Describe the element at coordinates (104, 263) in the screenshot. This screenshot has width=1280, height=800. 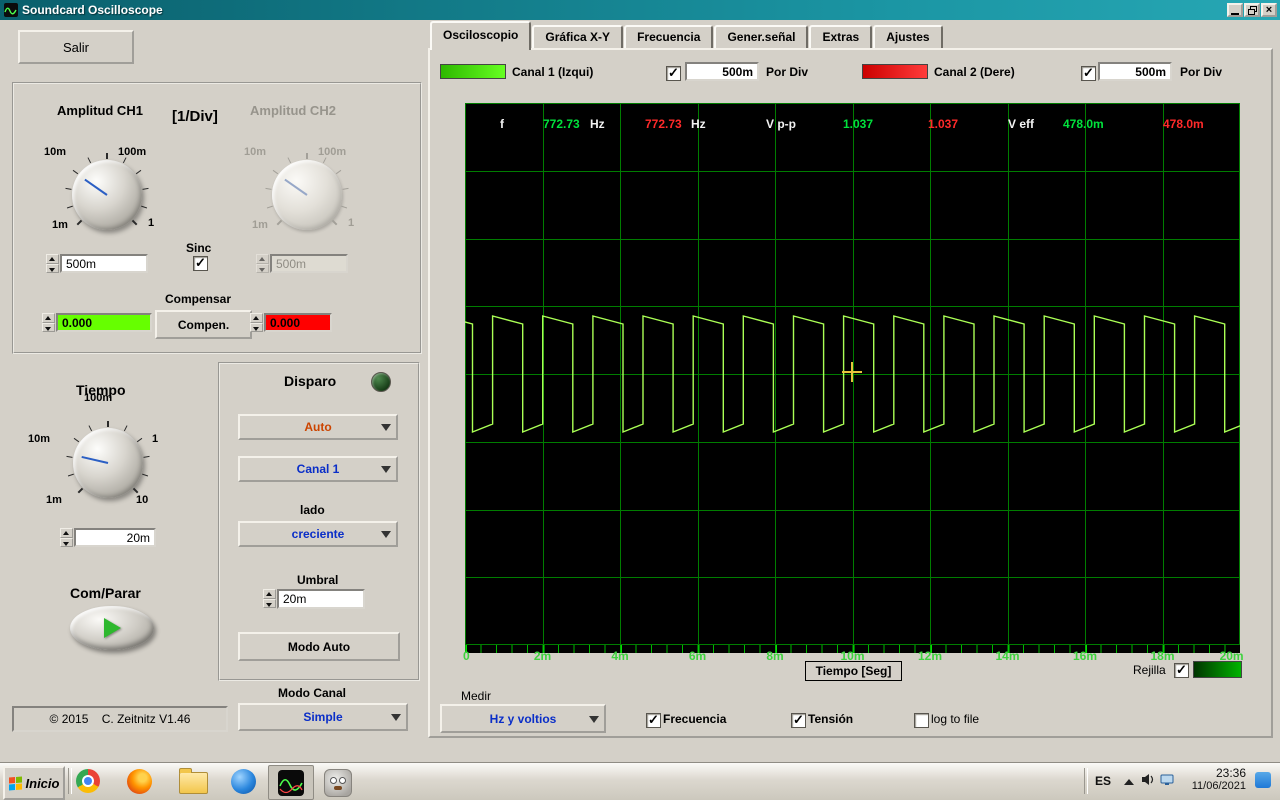
I see `amplitude-ch1-field: 500m` at that location.